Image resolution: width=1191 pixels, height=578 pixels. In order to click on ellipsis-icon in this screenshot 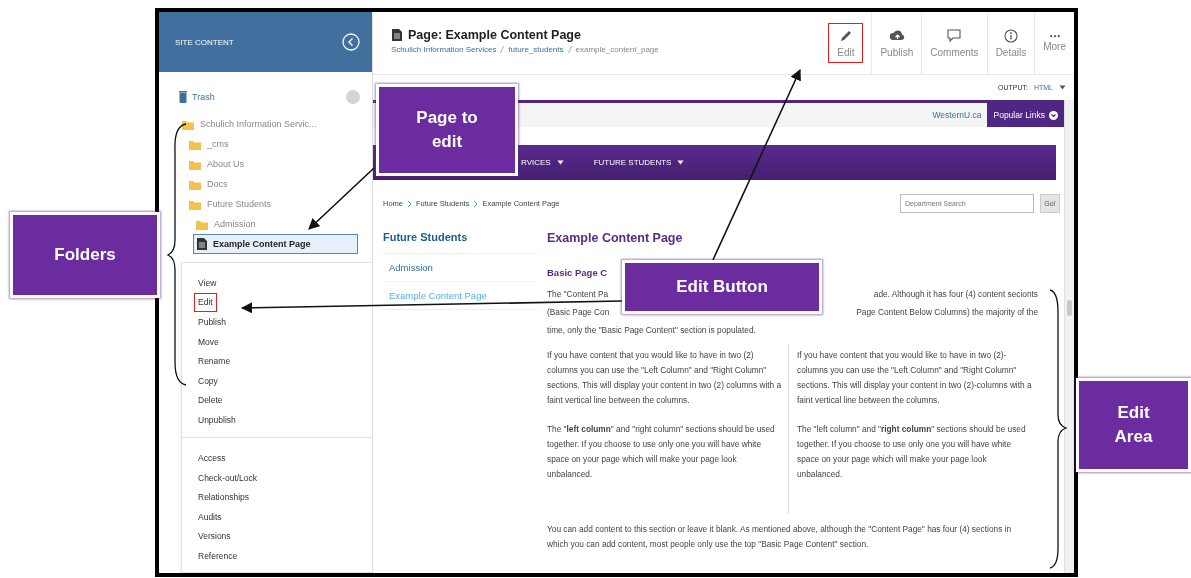, I will do `click(1054, 36)`.